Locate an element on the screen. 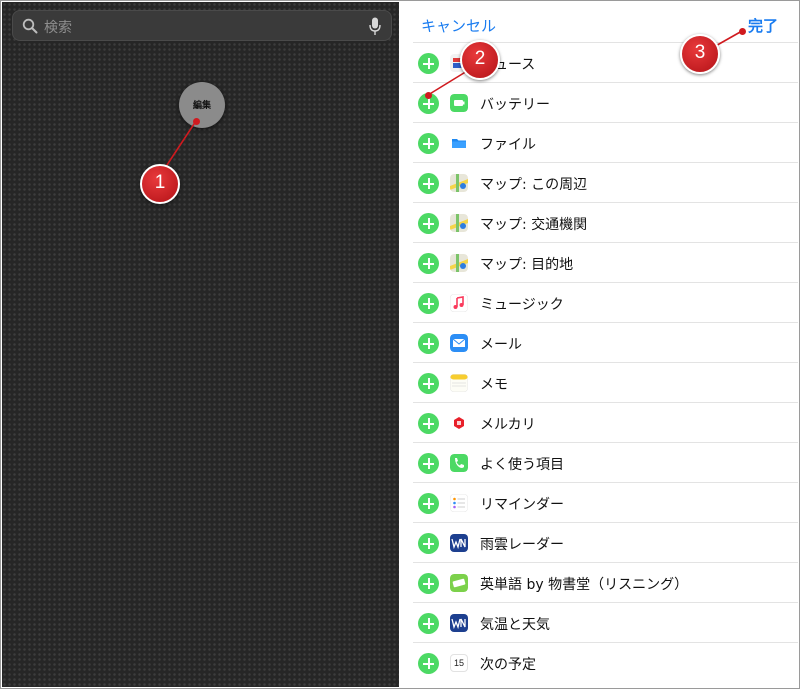 This screenshot has height=689, width=800. list-item-label: よく使う項目 is located at coordinates (522, 465).